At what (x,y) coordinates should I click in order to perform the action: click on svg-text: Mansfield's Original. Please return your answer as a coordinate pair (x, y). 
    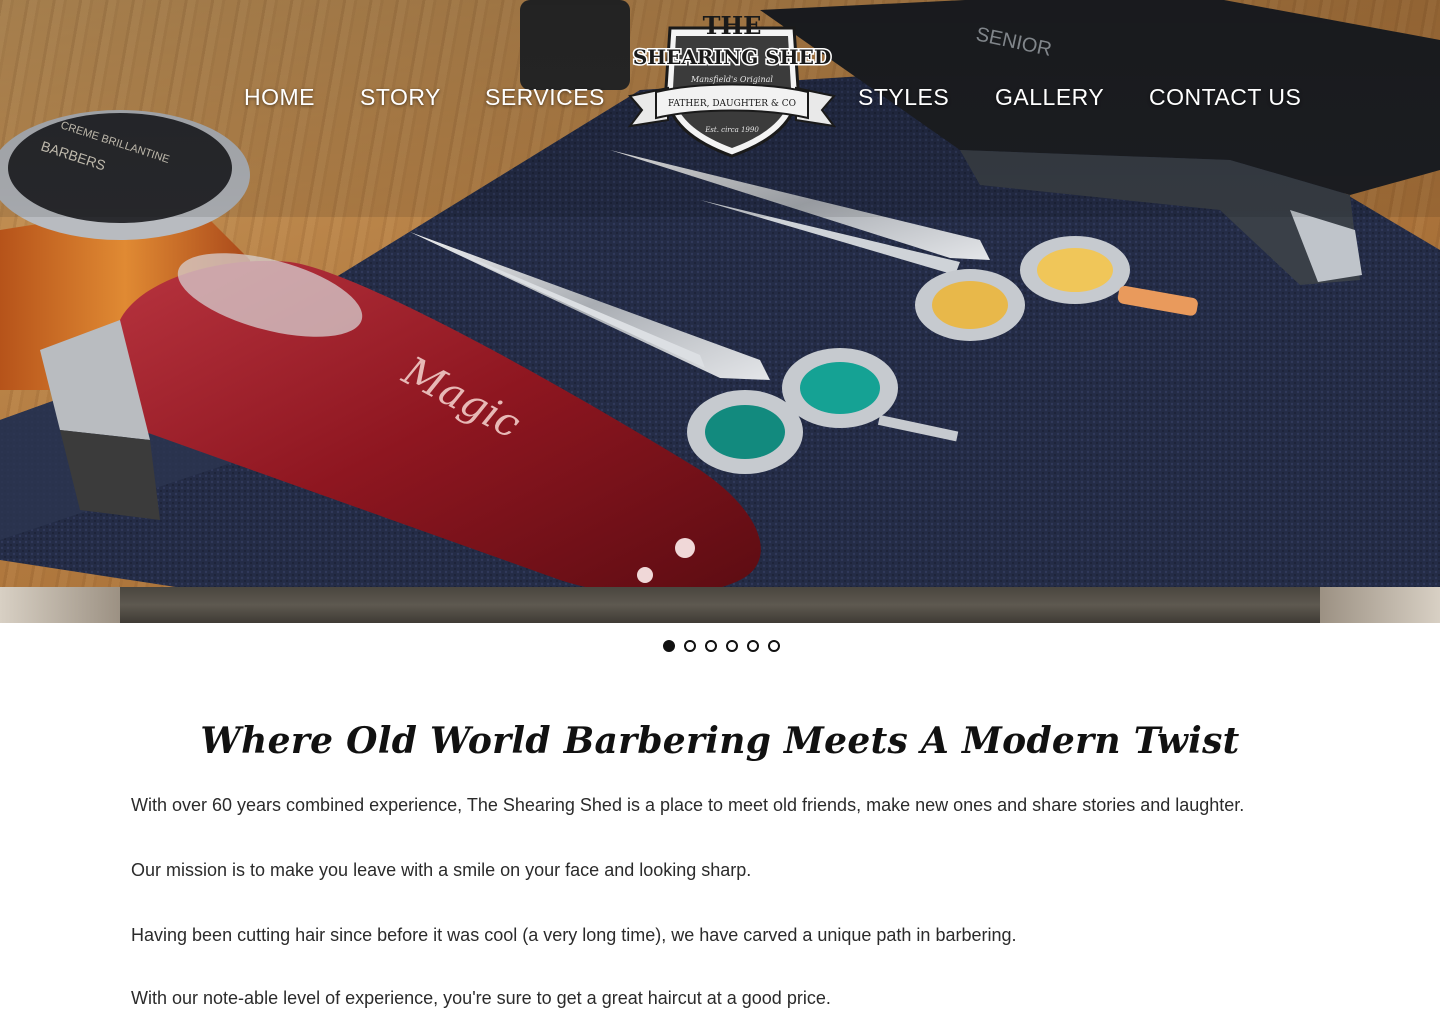
    Looking at the image, I should click on (731, 79).